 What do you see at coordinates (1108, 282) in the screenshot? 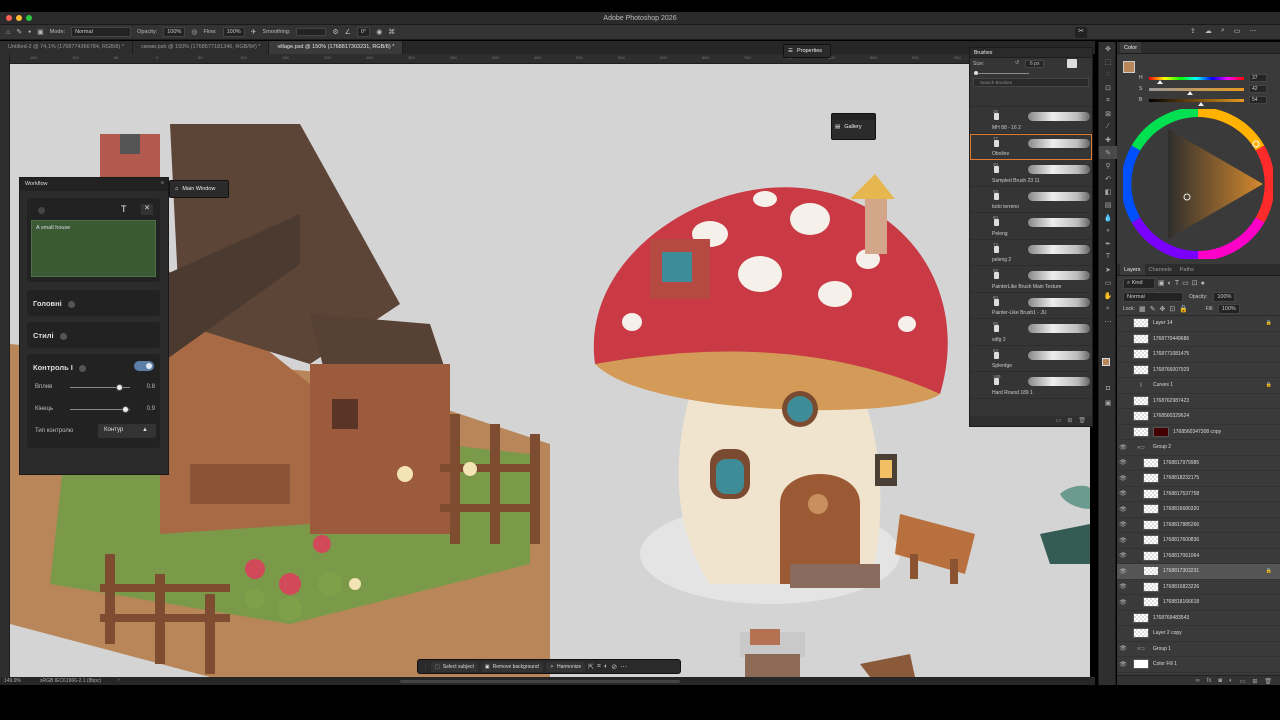
I see `shape-tool-icon: ▭` at bounding box center [1108, 282].